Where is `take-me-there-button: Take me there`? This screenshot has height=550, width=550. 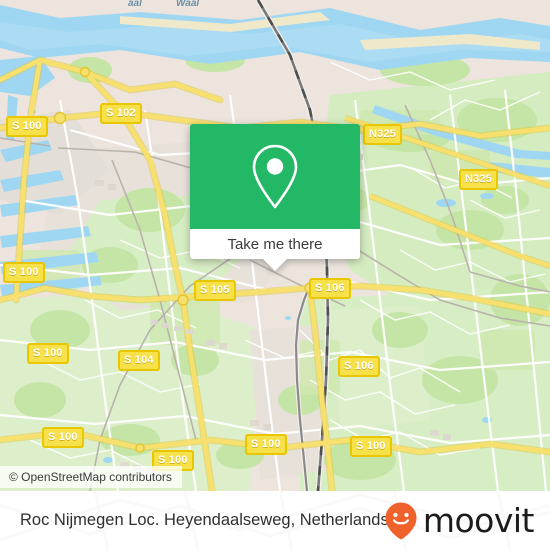 take-me-there-button: Take me there is located at coordinates (275, 244).